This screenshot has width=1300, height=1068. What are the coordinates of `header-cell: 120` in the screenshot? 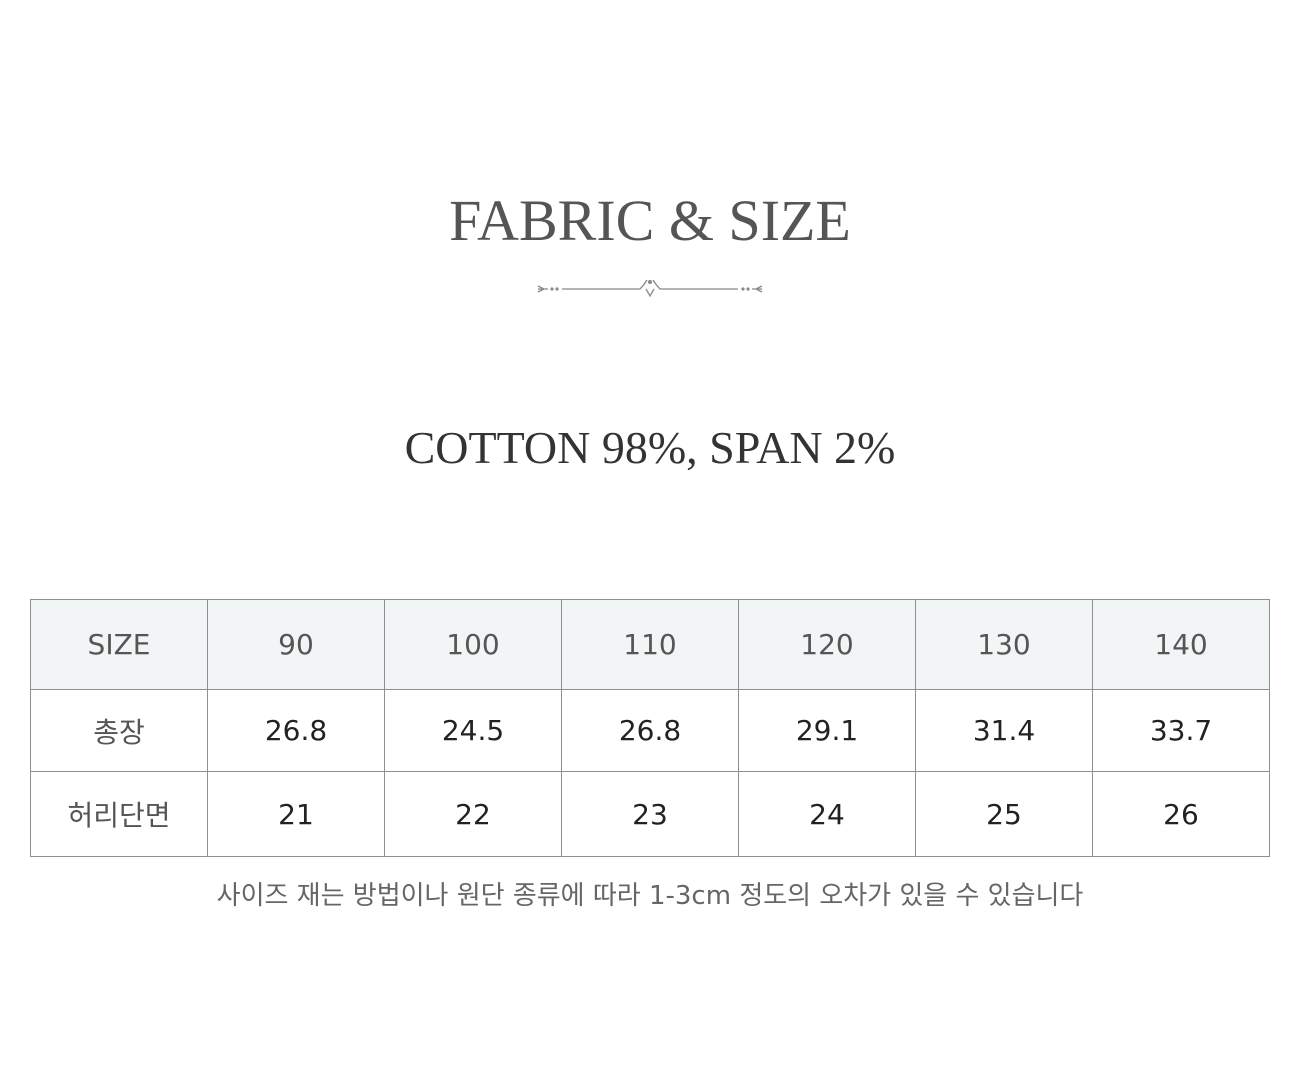 It's located at (827, 644).